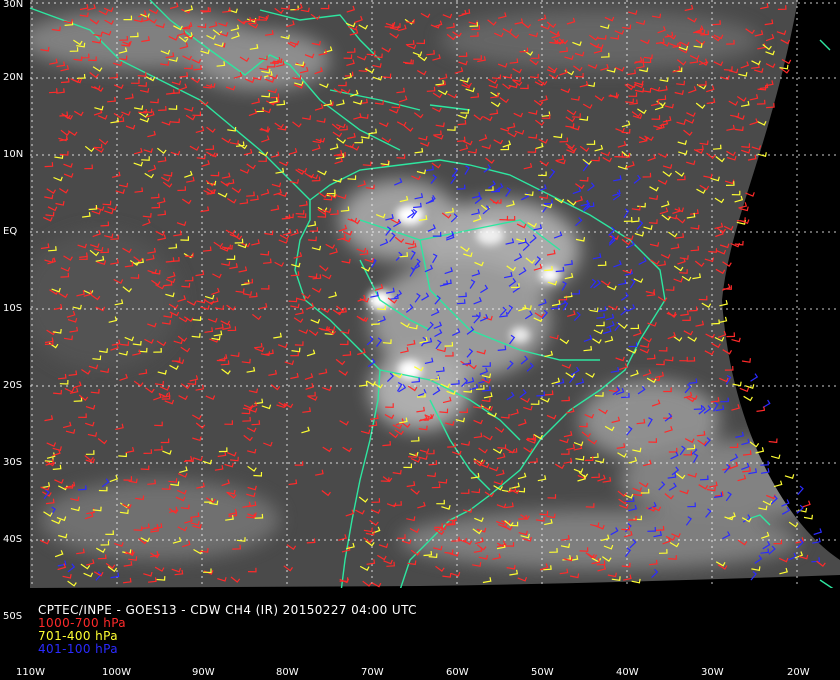 The width and height of the screenshot is (840, 680). What do you see at coordinates (13, 5) in the screenshot?
I see `lat-label-30n: 30N` at bounding box center [13, 5].